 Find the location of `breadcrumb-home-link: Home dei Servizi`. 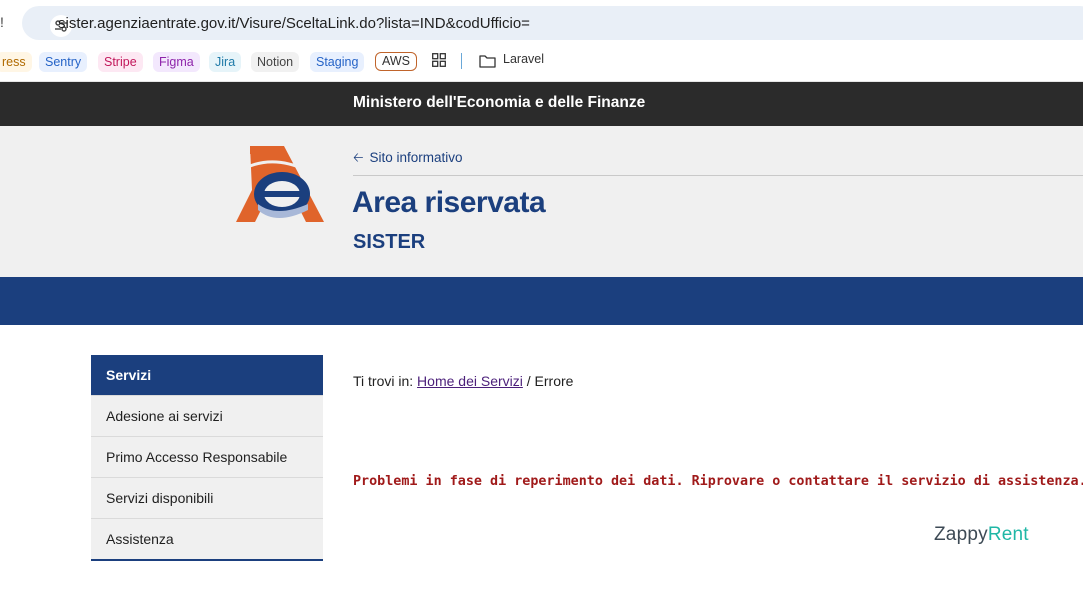

breadcrumb-home-link: Home dei Servizi is located at coordinates (470, 381).